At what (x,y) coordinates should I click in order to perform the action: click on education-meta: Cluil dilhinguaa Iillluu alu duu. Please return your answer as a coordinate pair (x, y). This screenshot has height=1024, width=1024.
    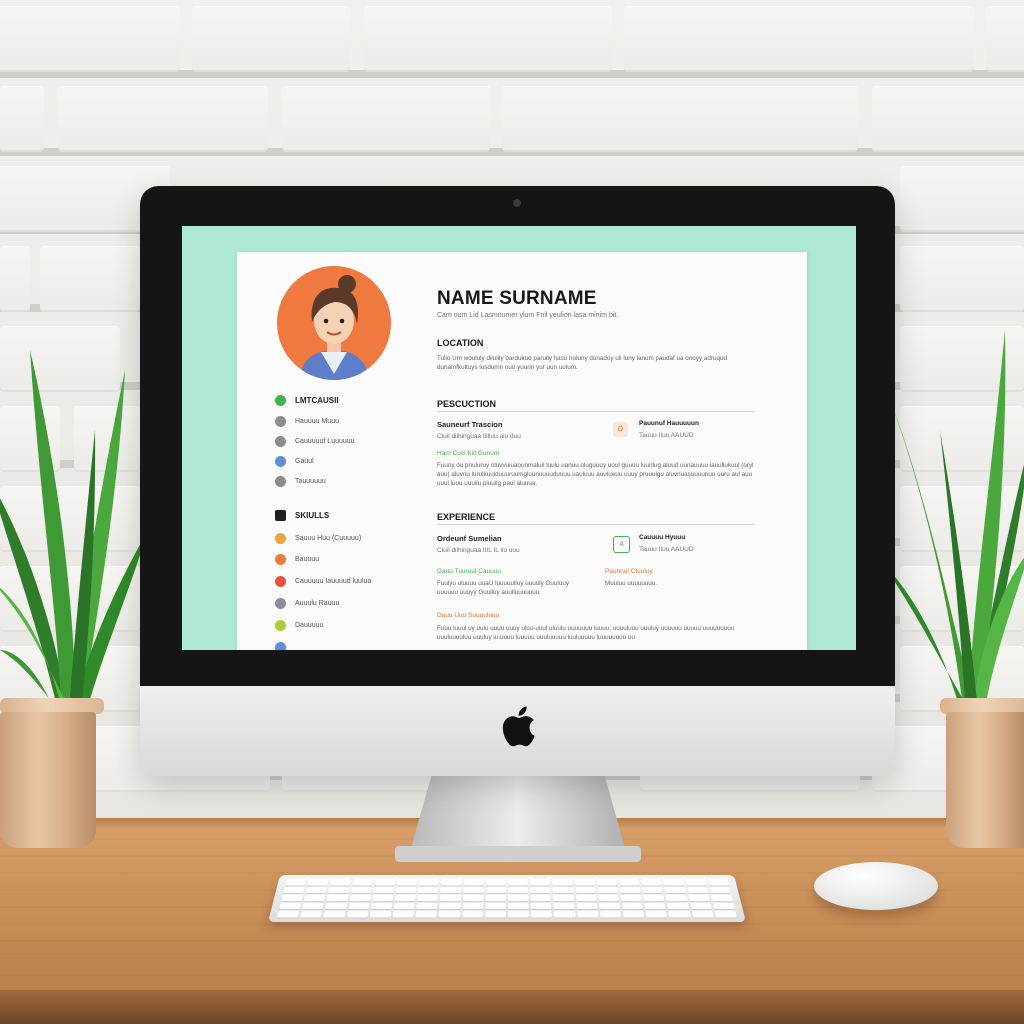
    Looking at the image, I should click on (479, 436).